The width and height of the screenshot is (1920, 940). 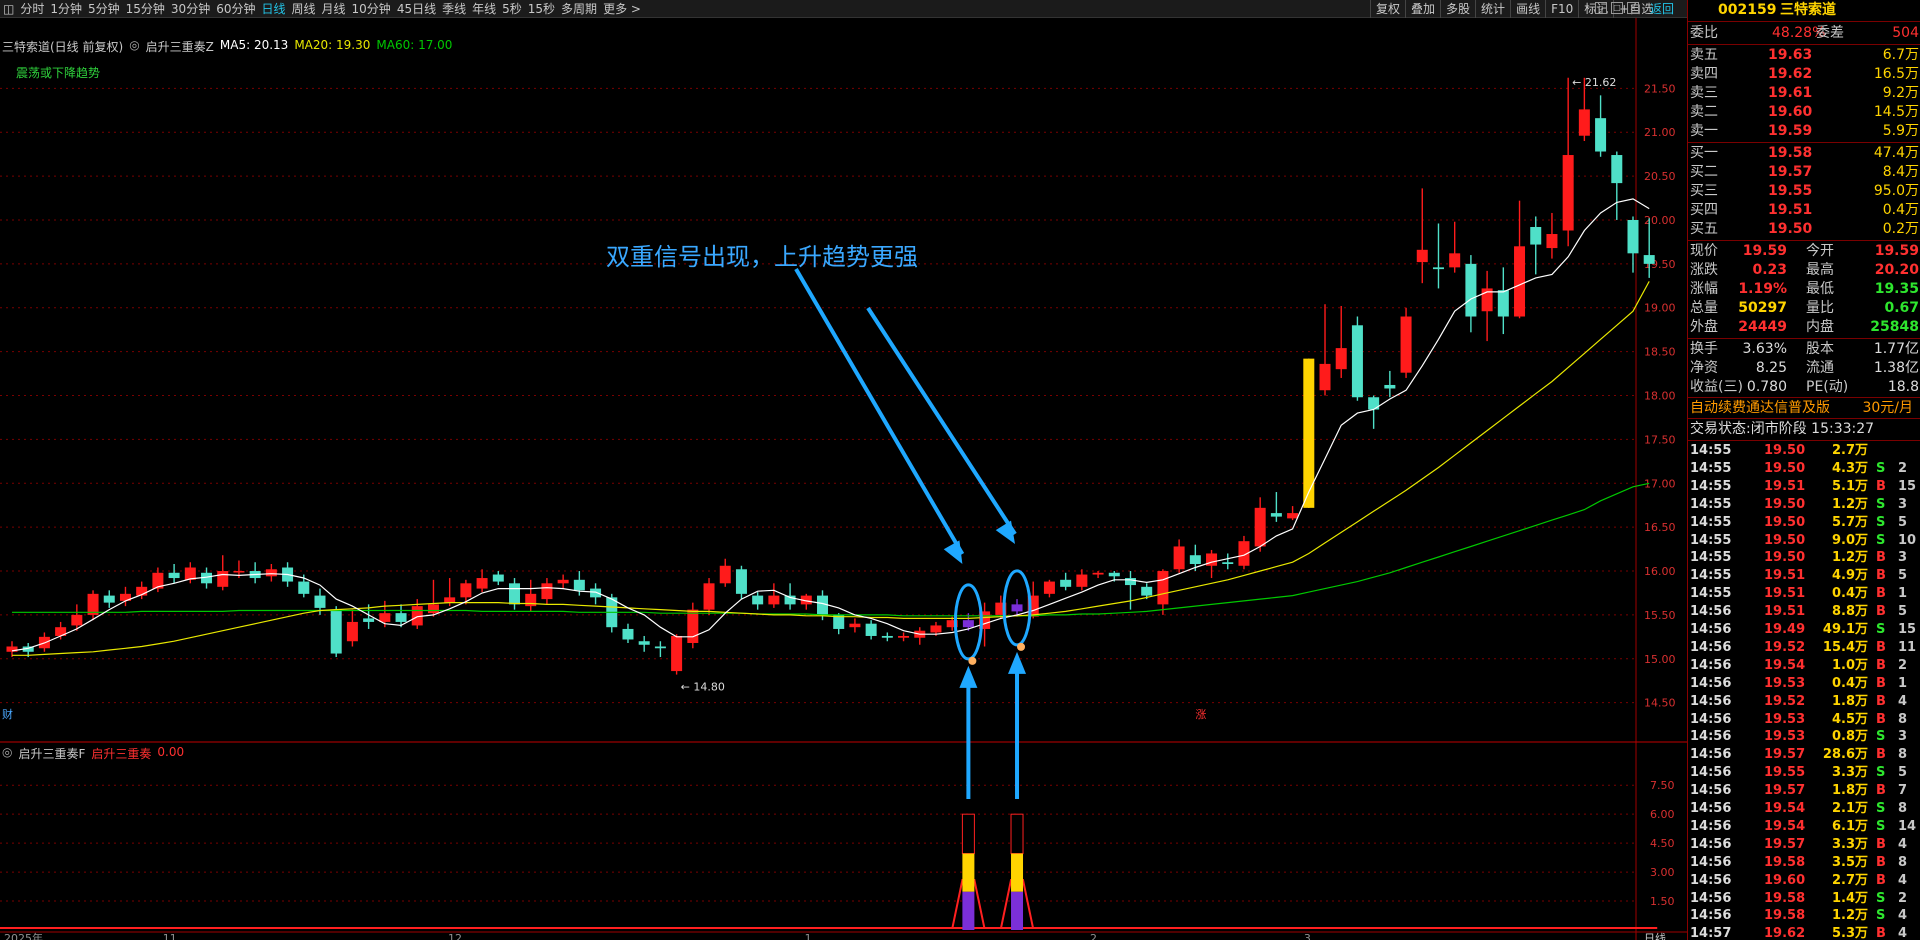 What do you see at coordinates (484, 9) in the screenshot?
I see `period-tab: 年线` at bounding box center [484, 9].